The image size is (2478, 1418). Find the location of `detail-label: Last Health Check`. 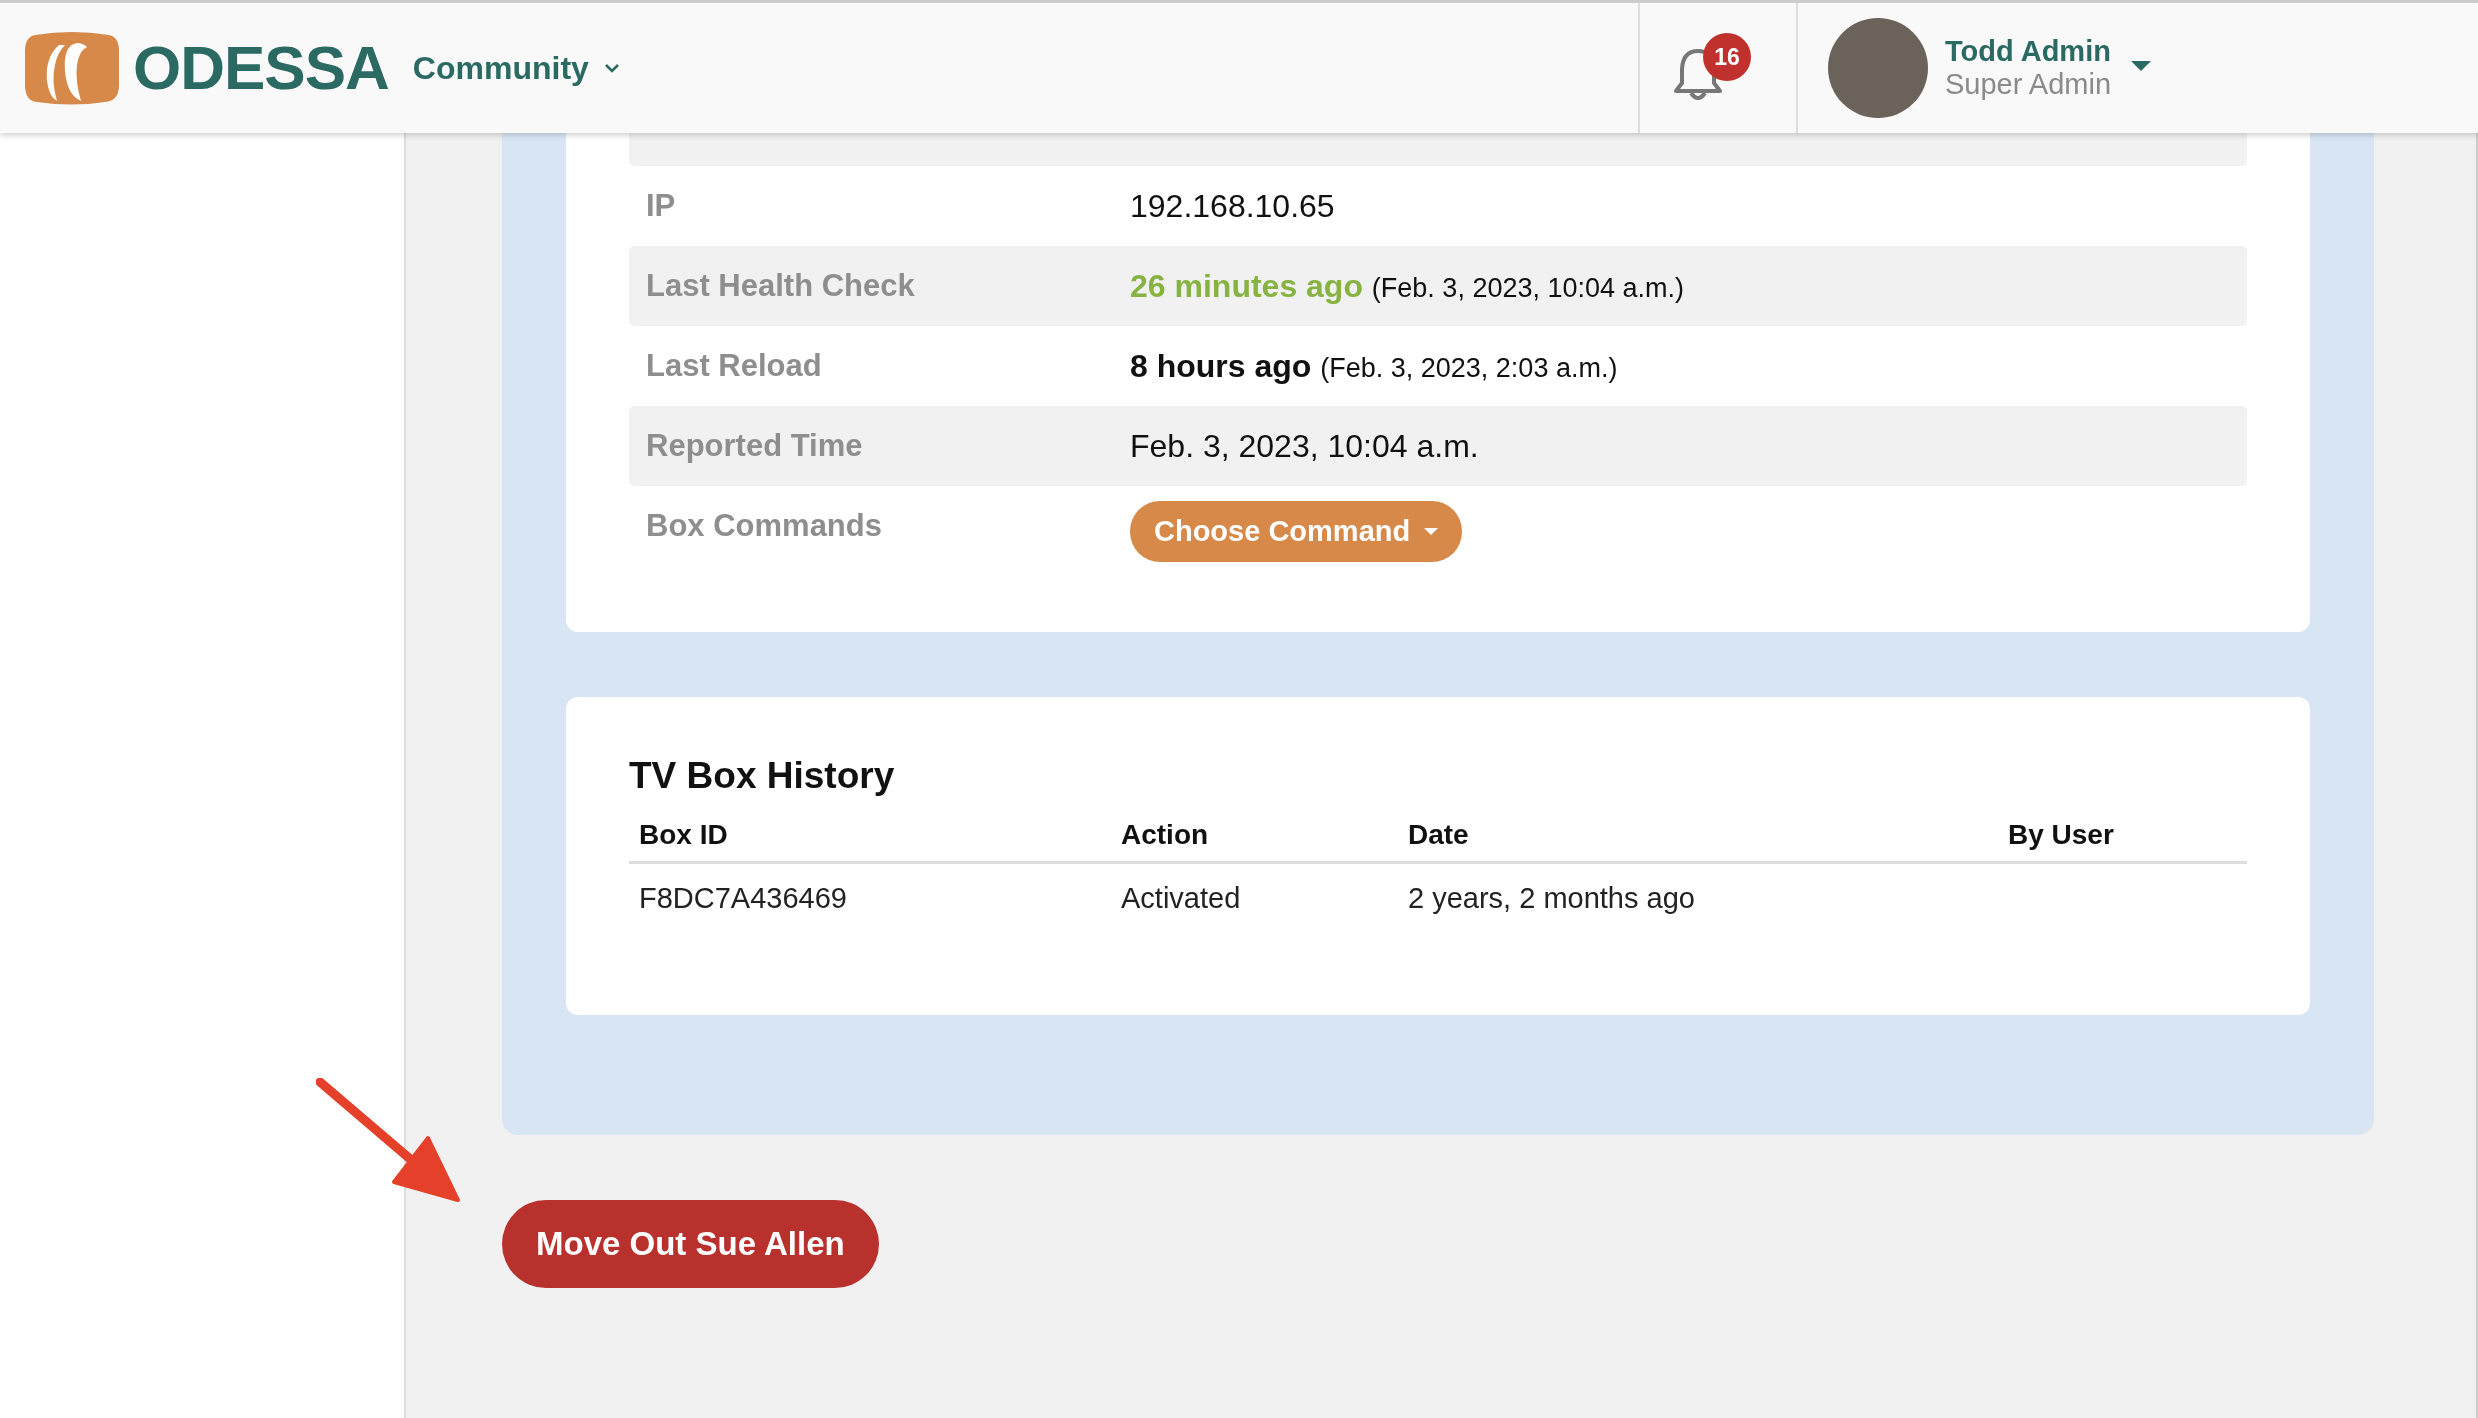

detail-label: Last Health Check is located at coordinates (781, 286).